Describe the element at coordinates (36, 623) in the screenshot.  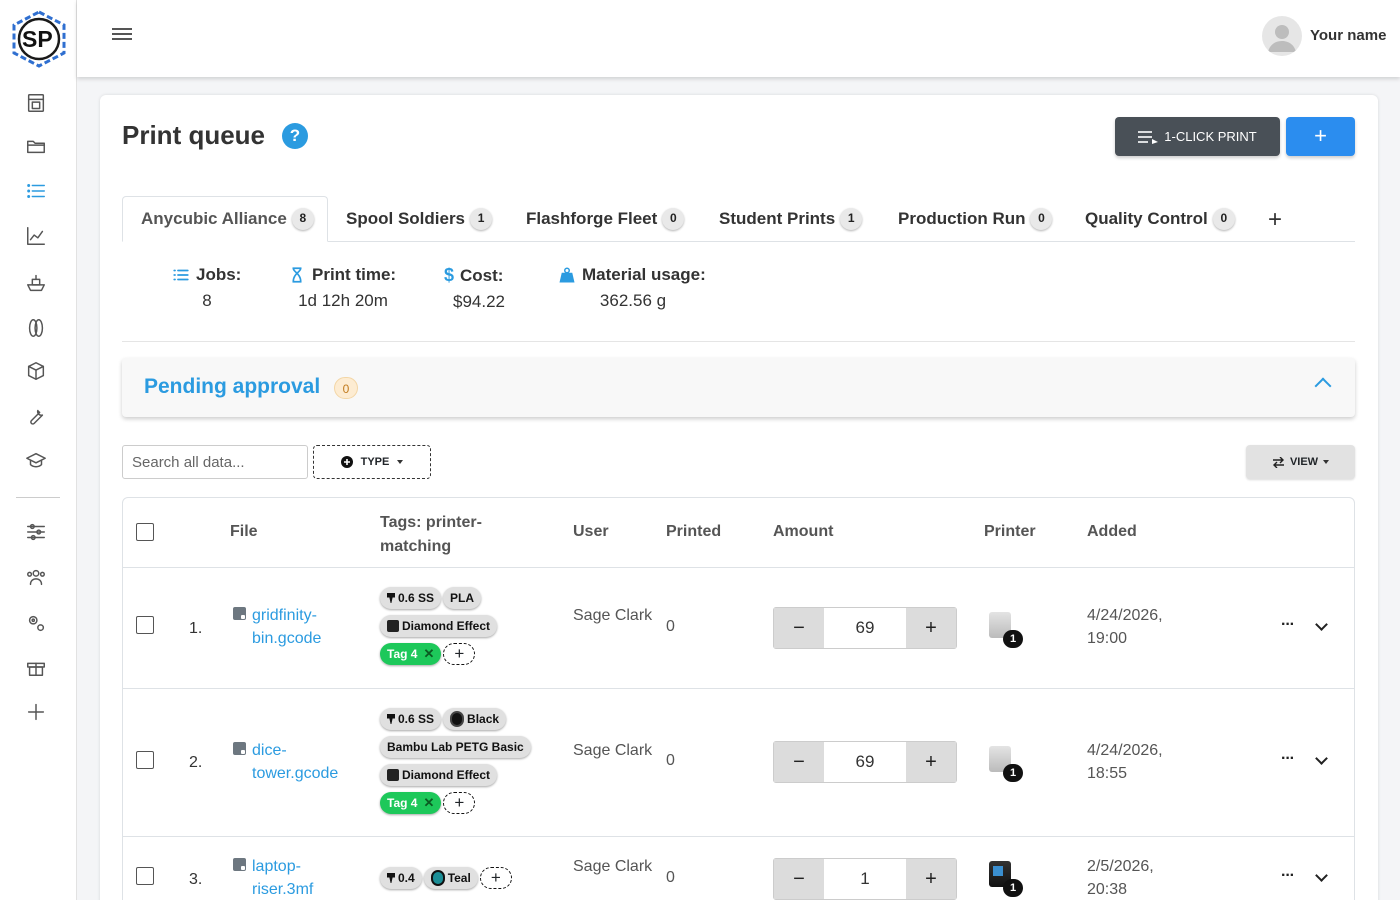
I see `gears-icon` at that location.